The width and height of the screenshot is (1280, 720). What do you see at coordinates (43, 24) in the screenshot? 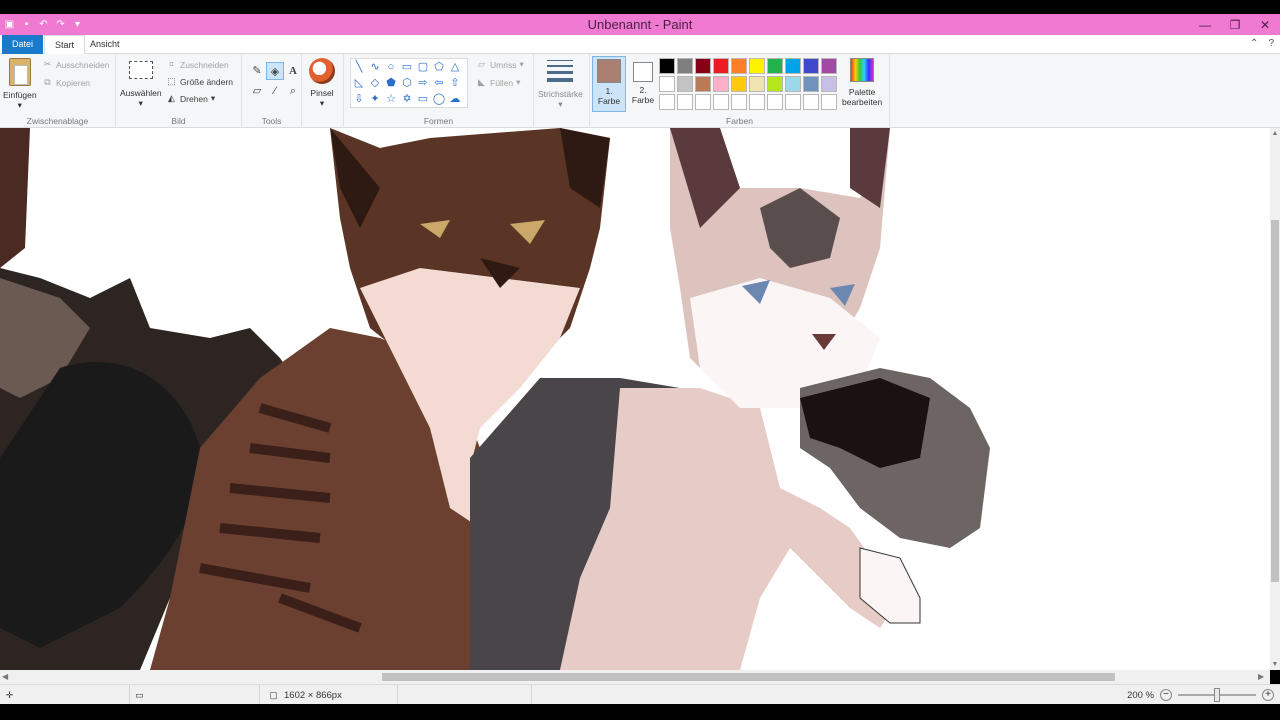
I see `undo-icon: ↶` at bounding box center [43, 24].